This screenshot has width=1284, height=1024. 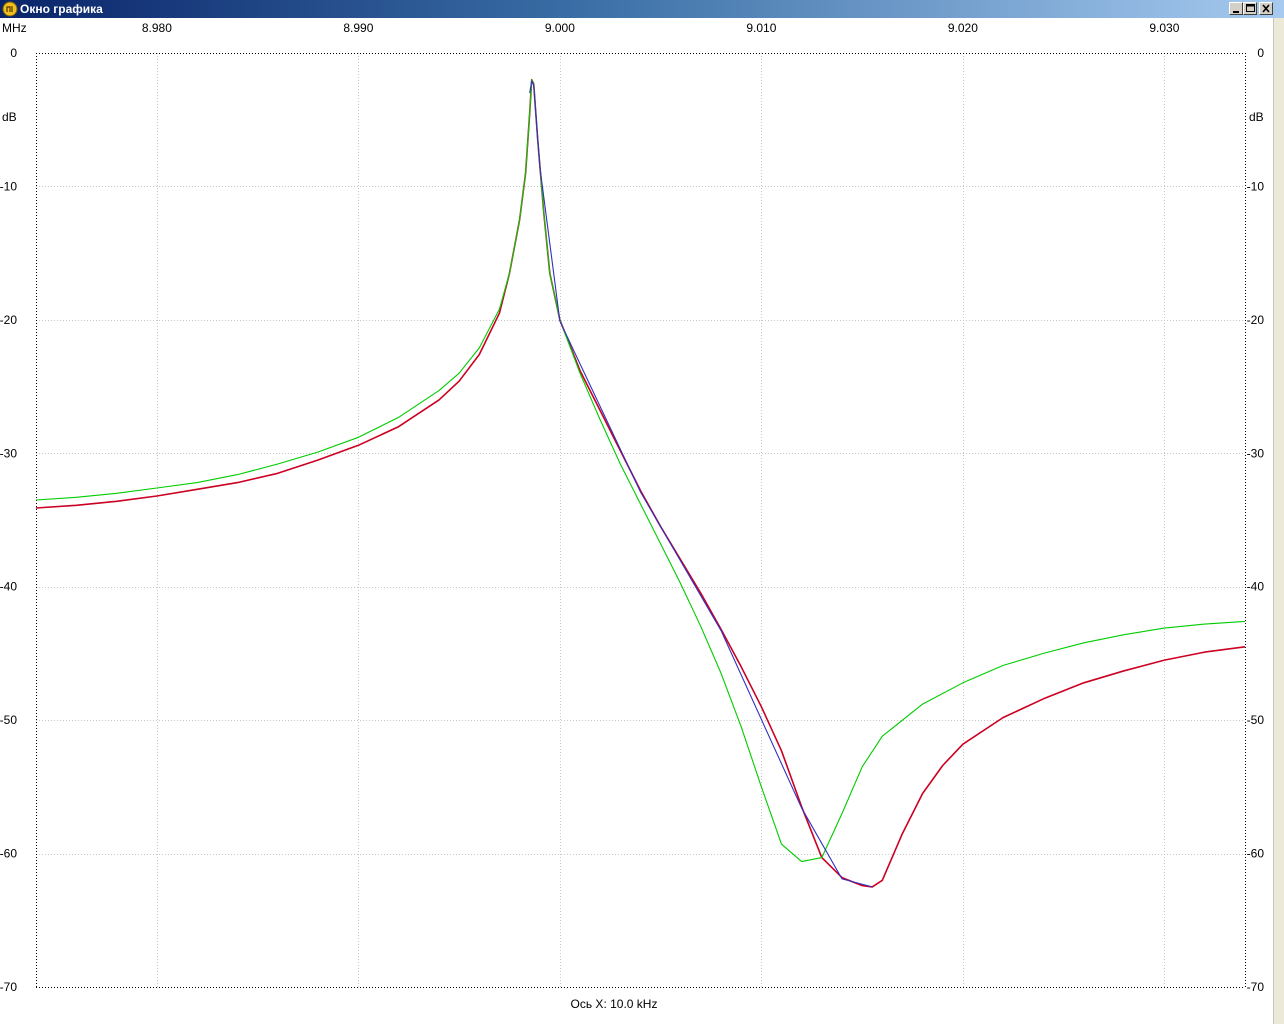 I want to click on x-tick-labels: 8.980 8.990 9.000 9.010 9.020 9.030, so click(x=661, y=28).